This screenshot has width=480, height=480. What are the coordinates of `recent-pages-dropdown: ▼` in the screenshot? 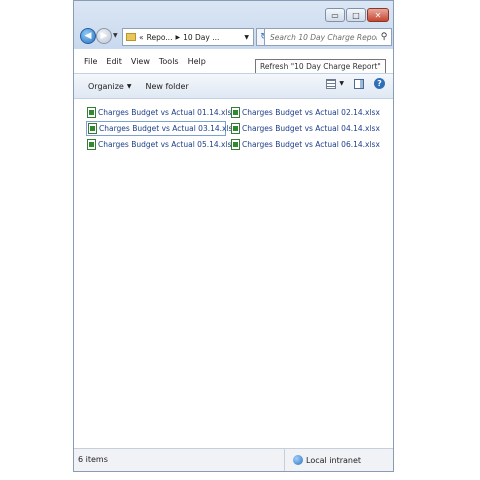 It's located at (115, 35).